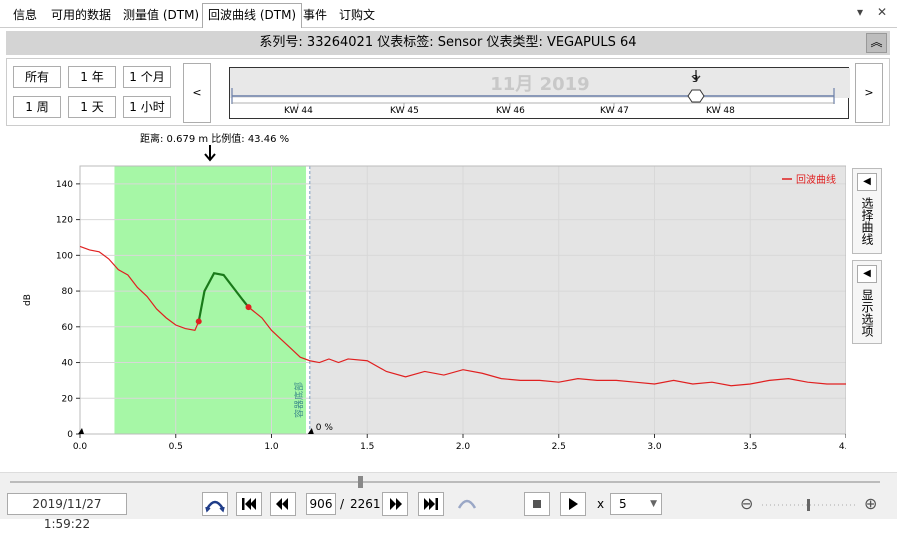 This screenshot has width=897, height=534. I want to click on measurement-arrow-icon, so click(210, 153).